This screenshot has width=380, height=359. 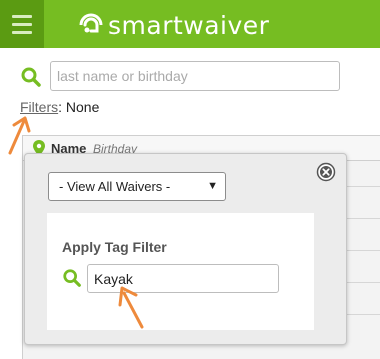 What do you see at coordinates (326, 172) in the screenshot?
I see `close-icon` at bounding box center [326, 172].